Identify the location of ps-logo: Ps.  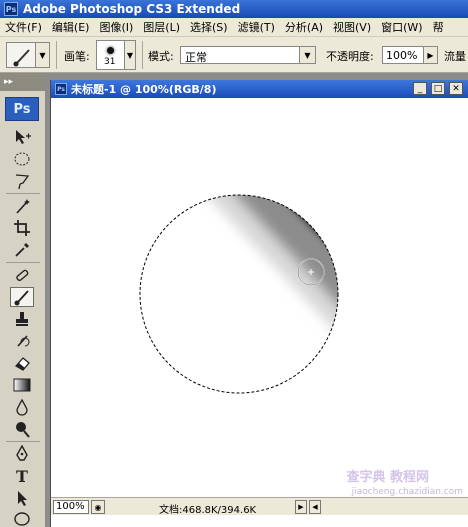
(22, 109).